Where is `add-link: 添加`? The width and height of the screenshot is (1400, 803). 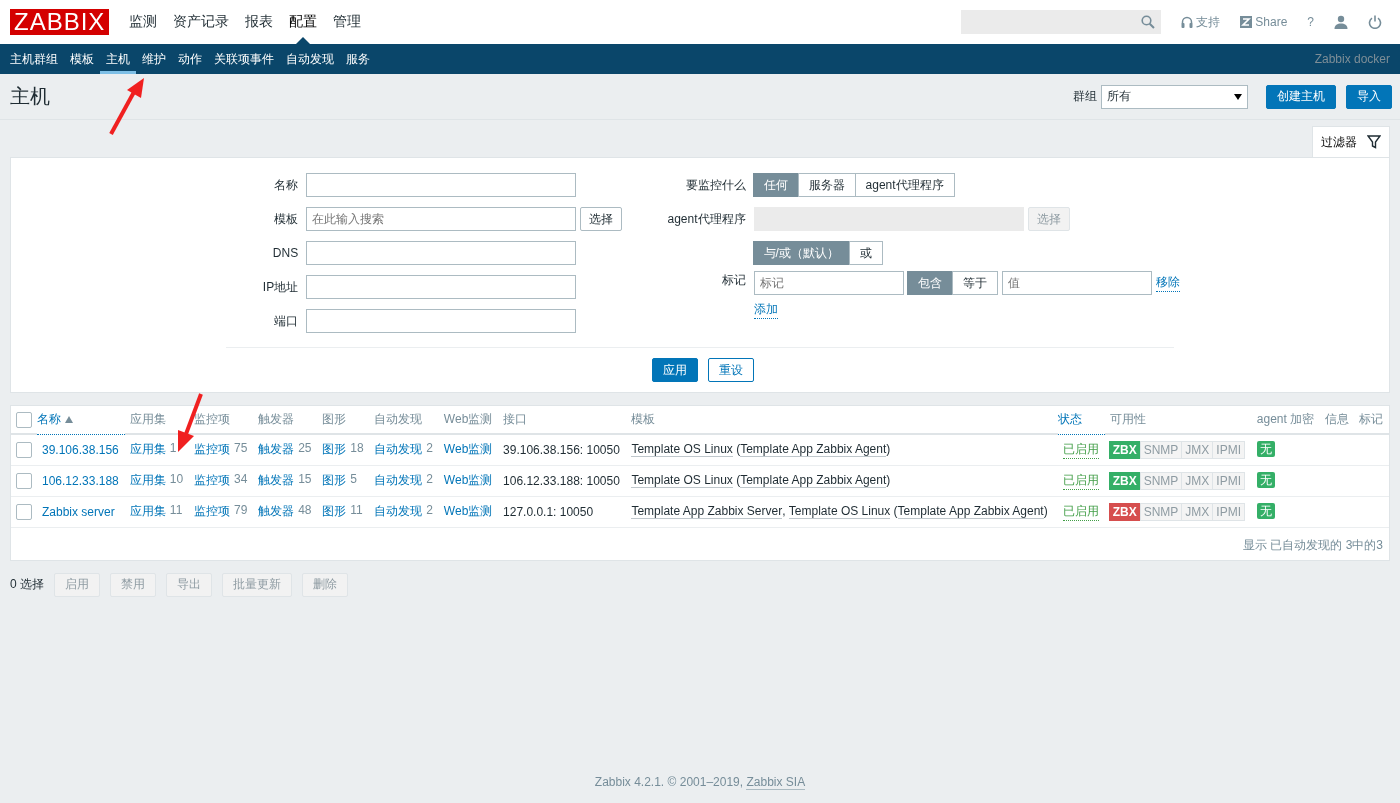 add-link: 添加 is located at coordinates (765, 310).